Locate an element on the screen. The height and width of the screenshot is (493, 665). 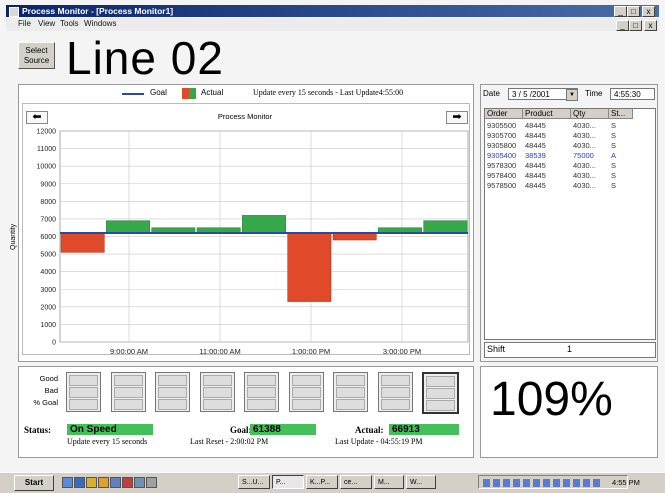
shift-value: 1 is located at coordinates (570, 349).